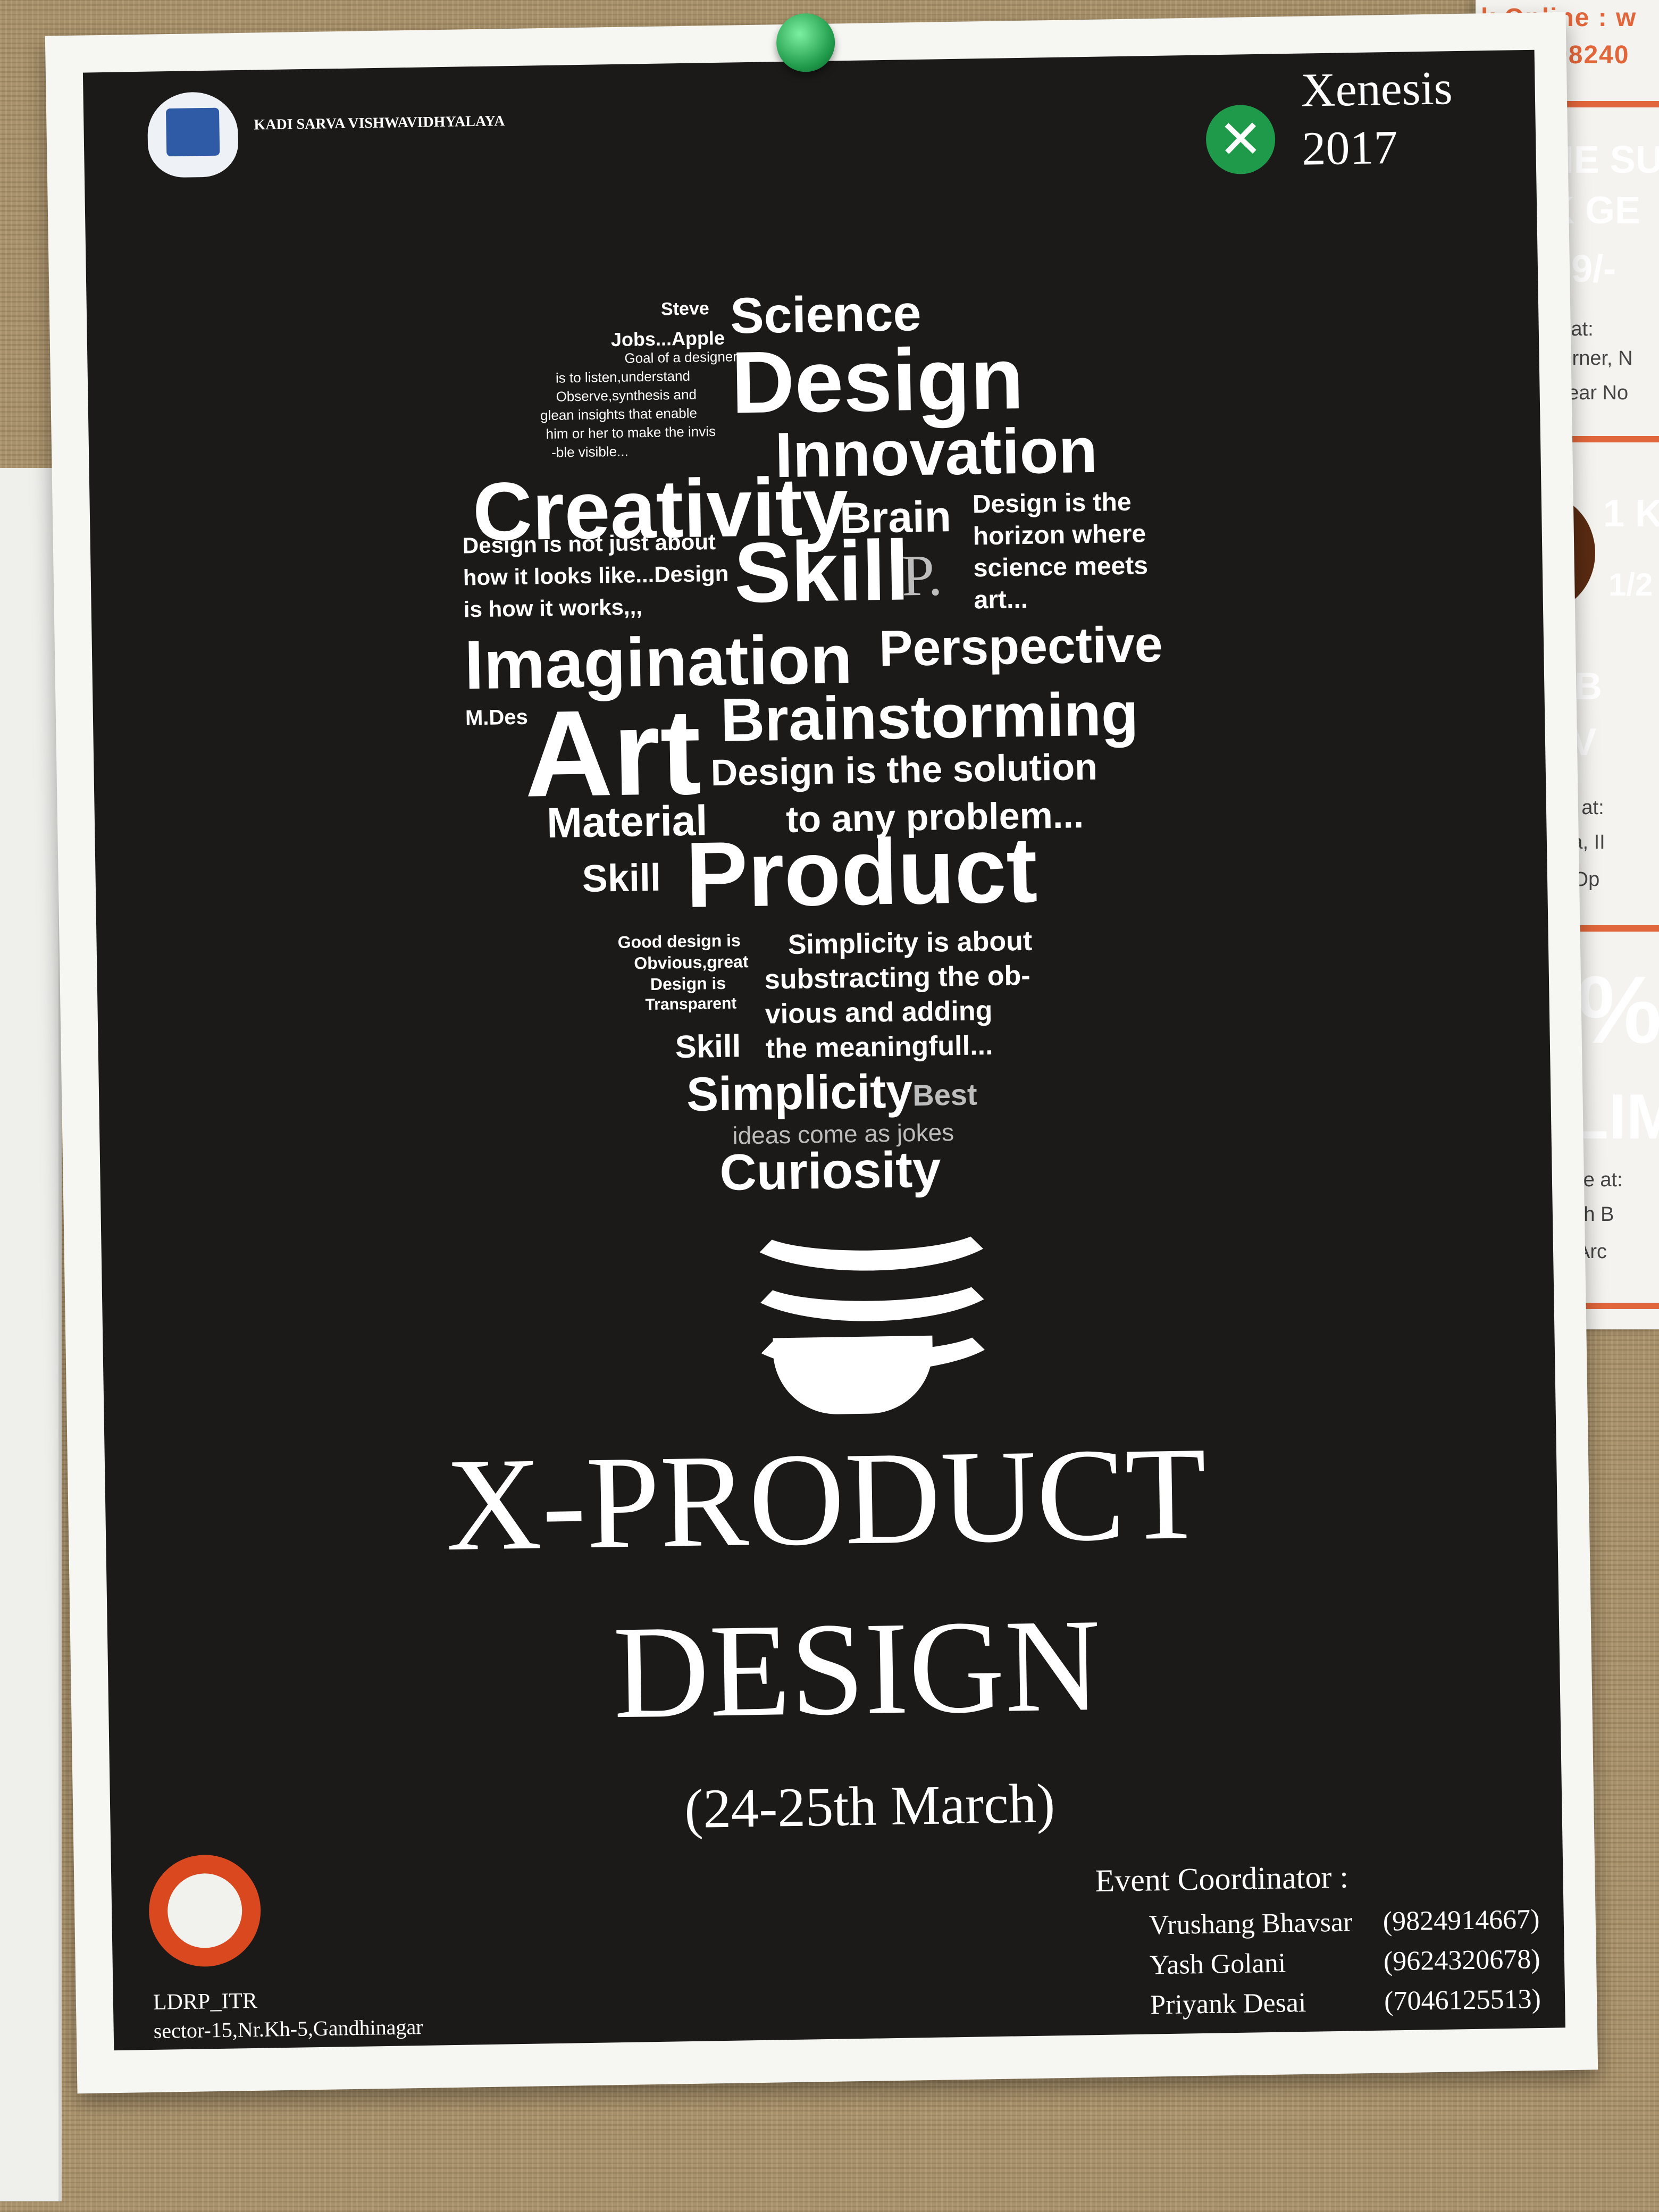 This screenshot has height=2212, width=1659. What do you see at coordinates (205, 1911) in the screenshot?
I see `institute-logo` at bounding box center [205, 1911].